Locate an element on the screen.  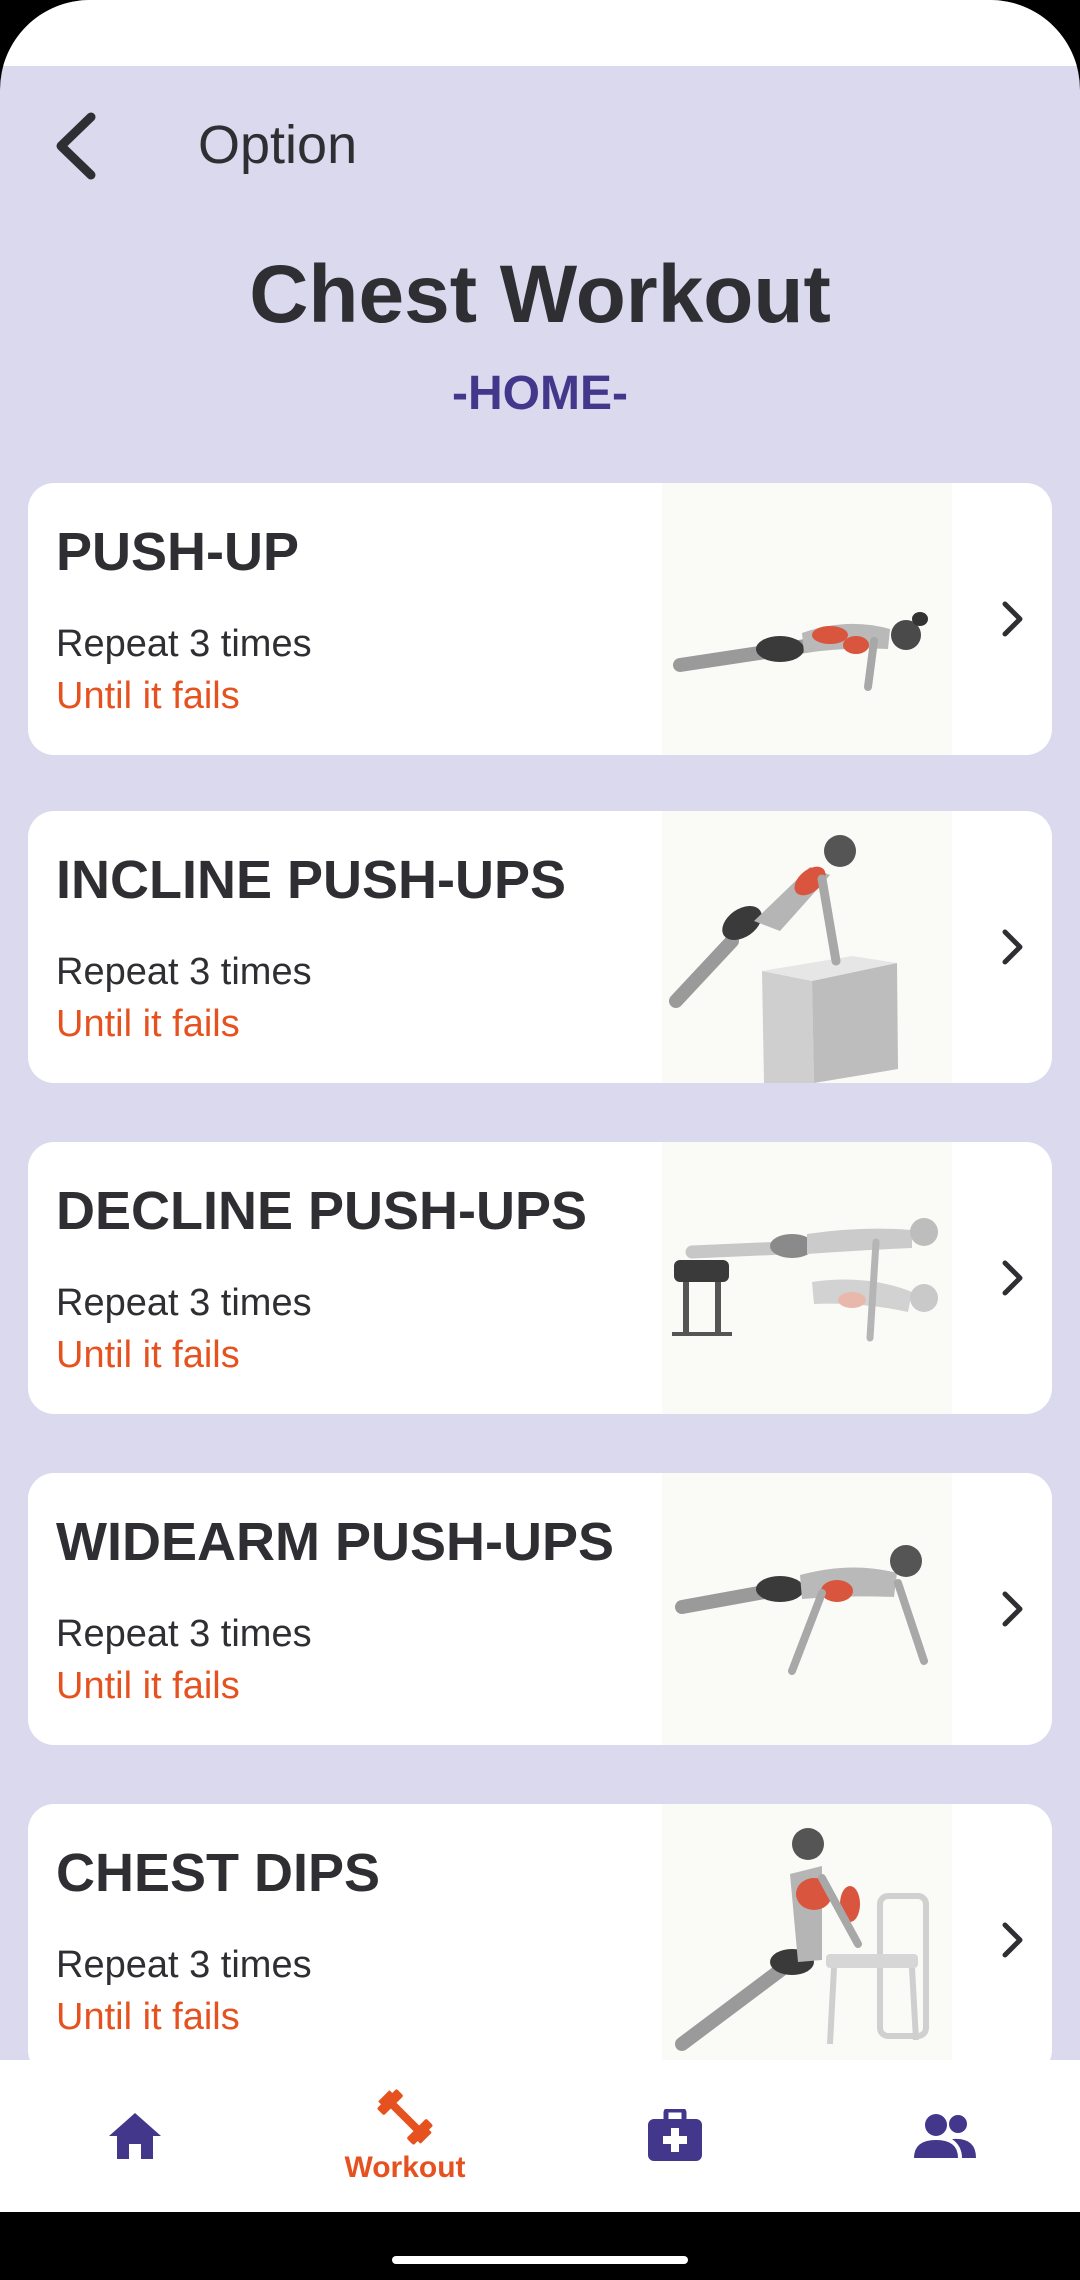
page-title: Chest Workout is located at coordinates (540, 294).